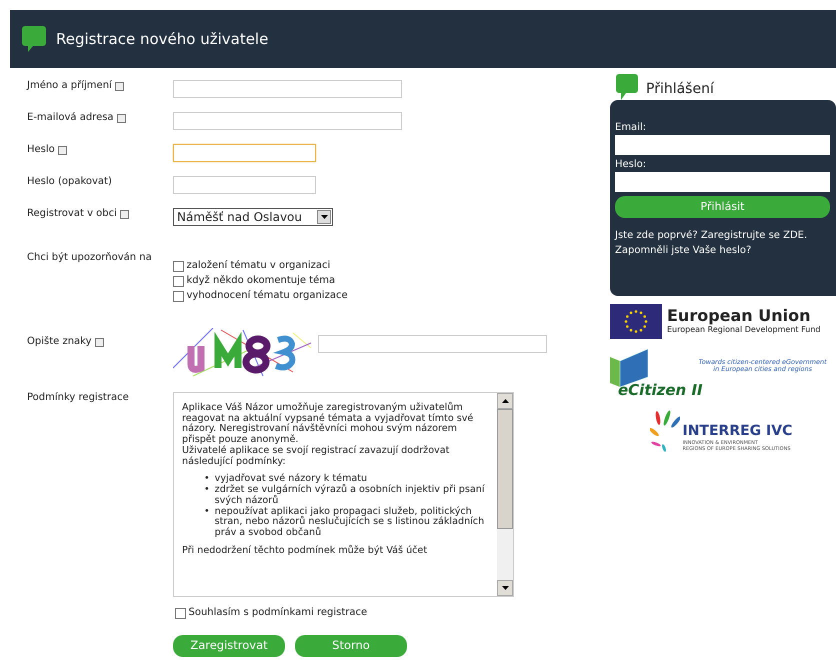  Describe the element at coordinates (344, 613) in the screenshot. I see `agree-checkbox: Souhlasím s podmínkami registrace` at that location.